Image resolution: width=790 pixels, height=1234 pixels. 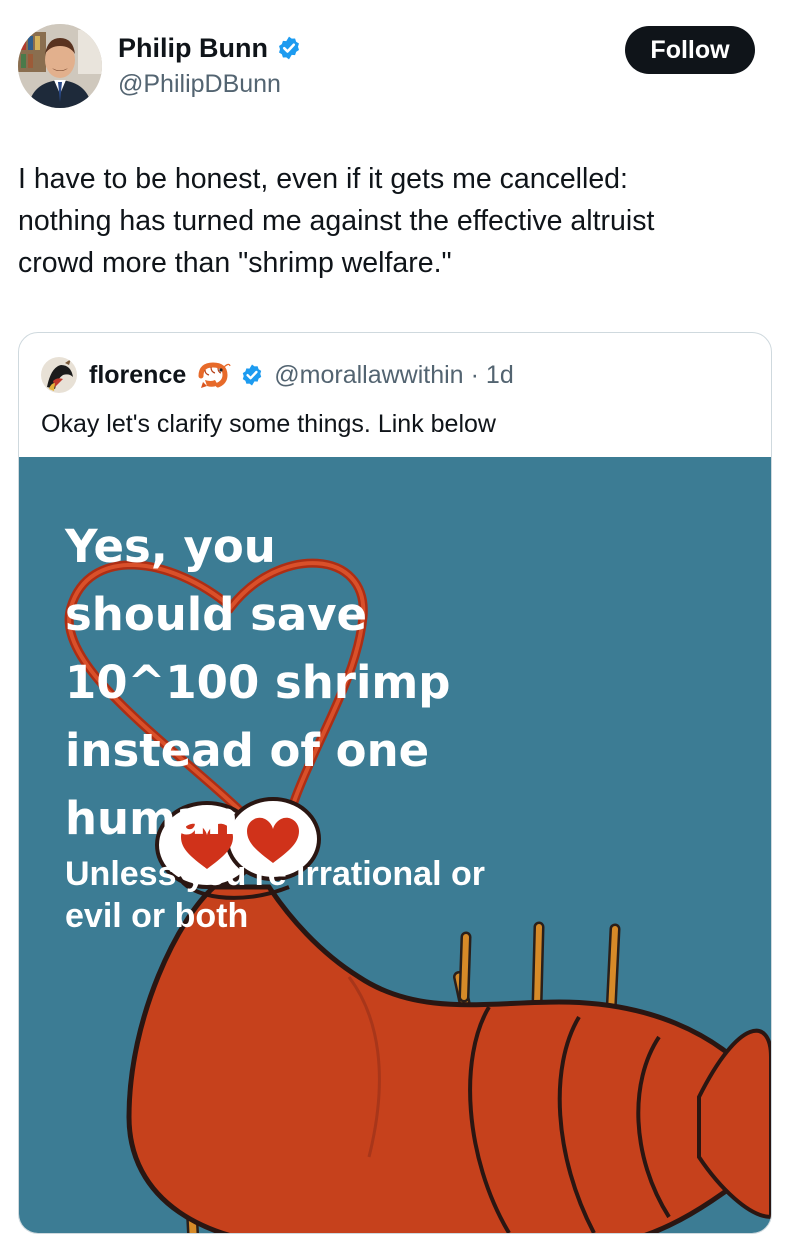 I want to click on author-handle: @PhilipDBunn, so click(x=199, y=84).